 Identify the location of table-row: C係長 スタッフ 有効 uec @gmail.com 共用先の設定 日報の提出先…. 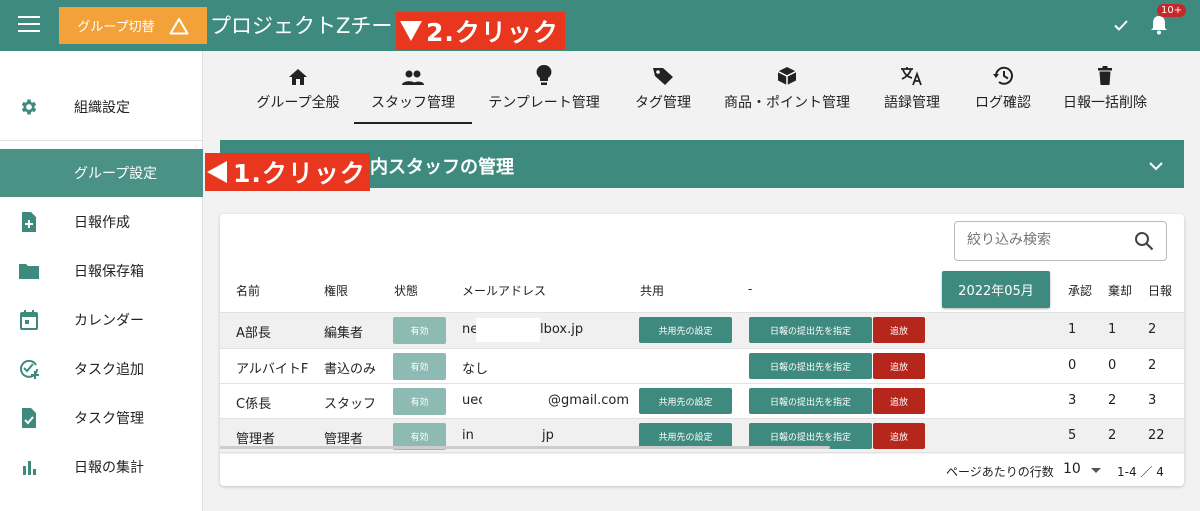
(702, 401).